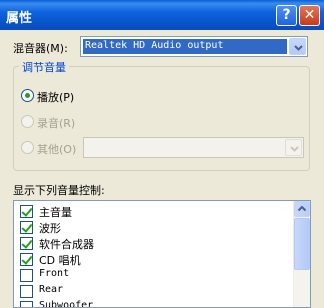  I want to click on checkbox-software-synth, so click(26, 243).